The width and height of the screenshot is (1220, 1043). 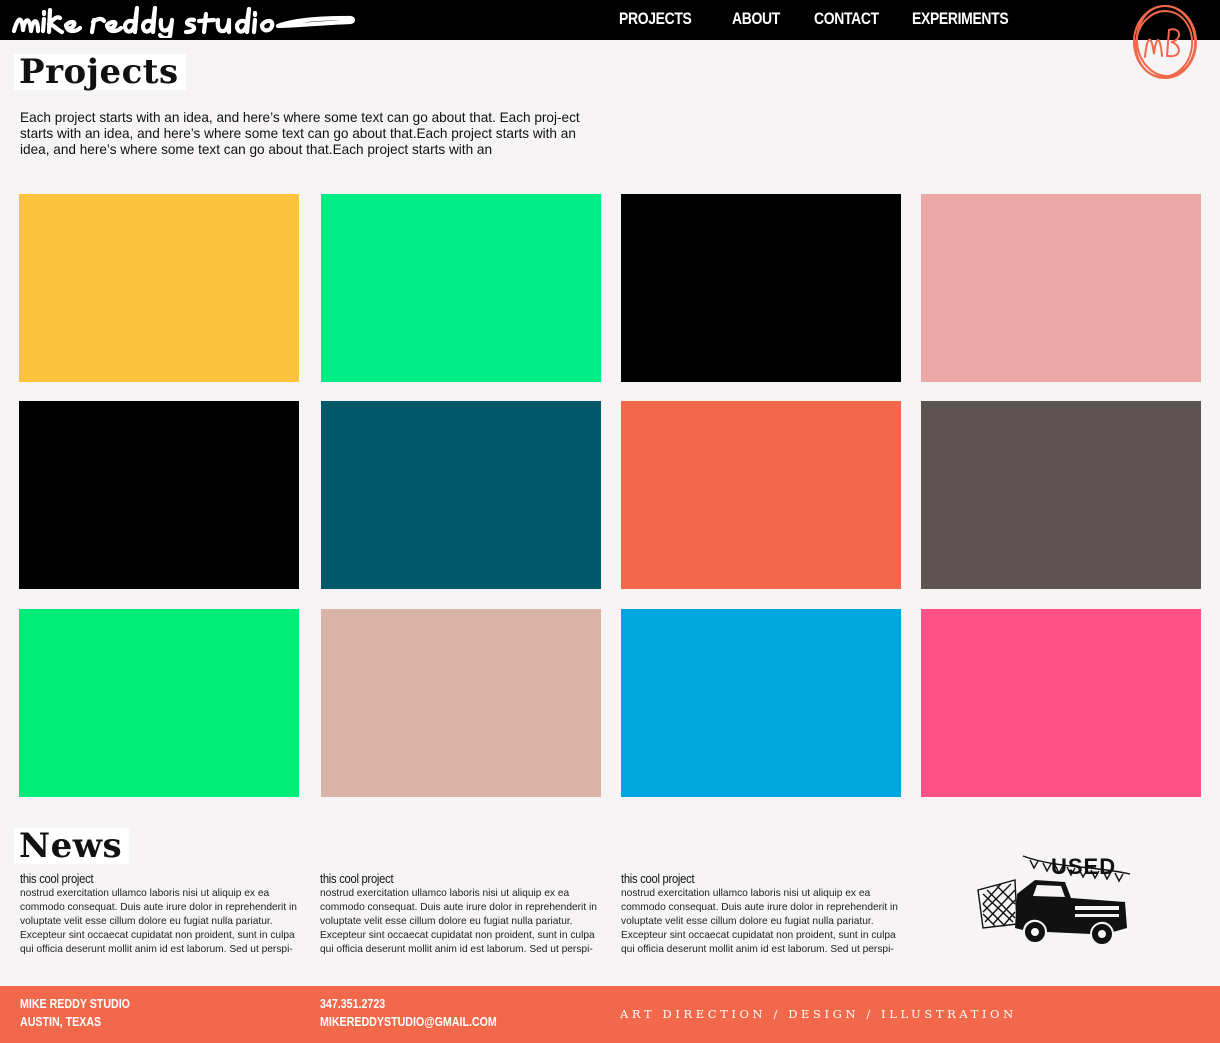 I want to click on mr-badge-logo, so click(x=1165, y=43).